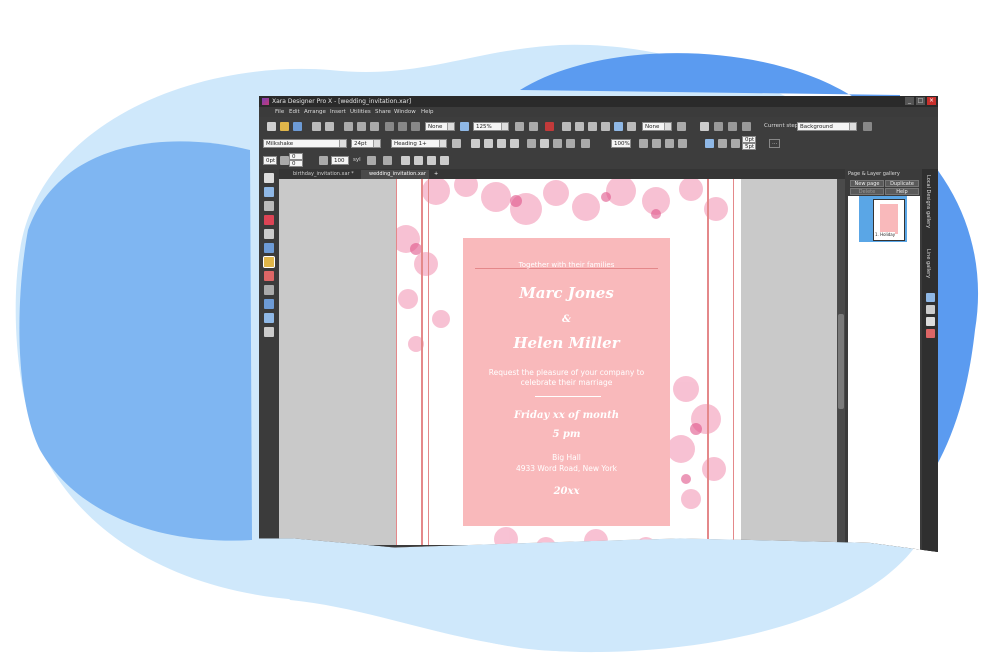 Image resolution: width=1000 pixels, height=667 pixels. What do you see at coordinates (271, 126) in the screenshot?
I see `new-document-icon` at bounding box center [271, 126].